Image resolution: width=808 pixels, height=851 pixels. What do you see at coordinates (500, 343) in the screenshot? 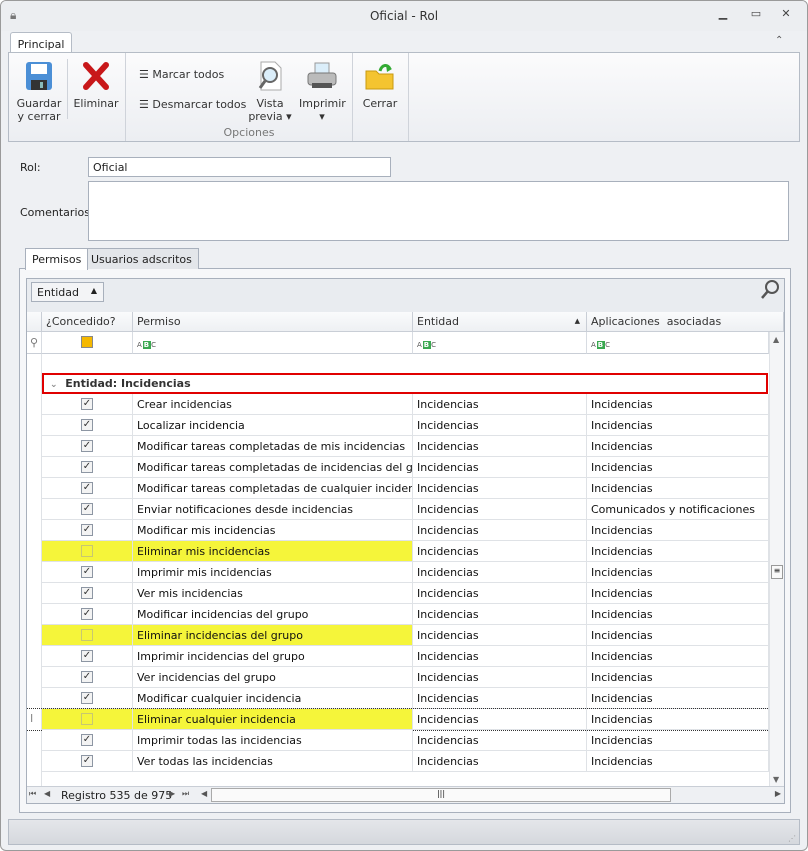
I see `filter-entidad: ABC` at bounding box center [500, 343].